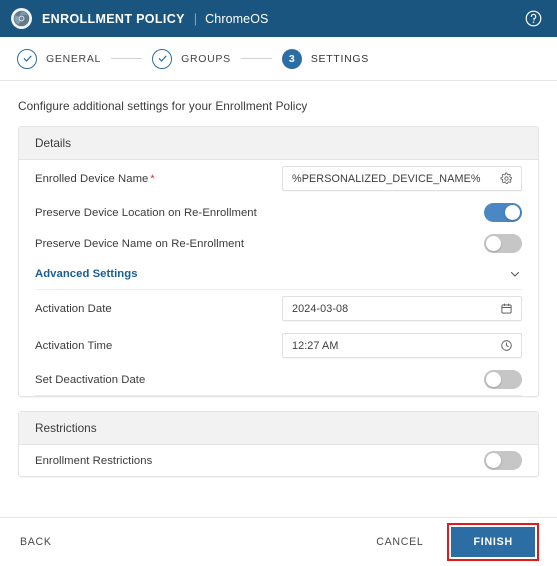  What do you see at coordinates (74, 345) in the screenshot?
I see `label-activation-time: Activation Time` at bounding box center [74, 345].